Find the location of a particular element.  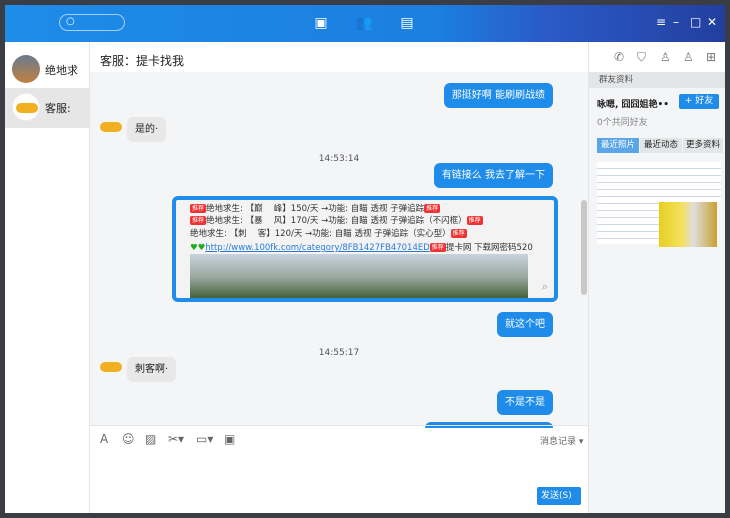

chat-title: 客服：提卡找我 is located at coordinates (142, 61).